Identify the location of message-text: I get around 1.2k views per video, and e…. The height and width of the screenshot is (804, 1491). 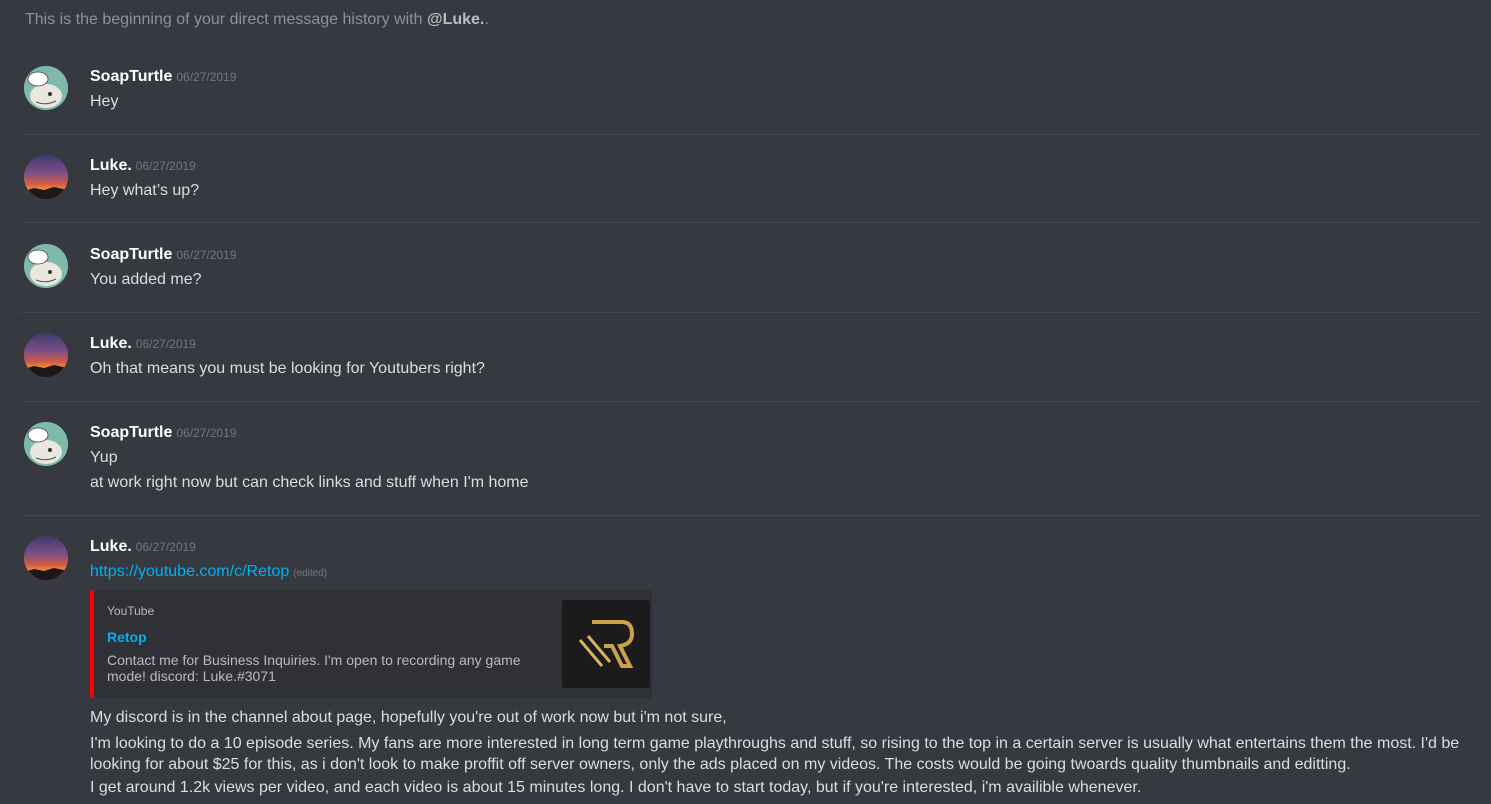
(616, 787).